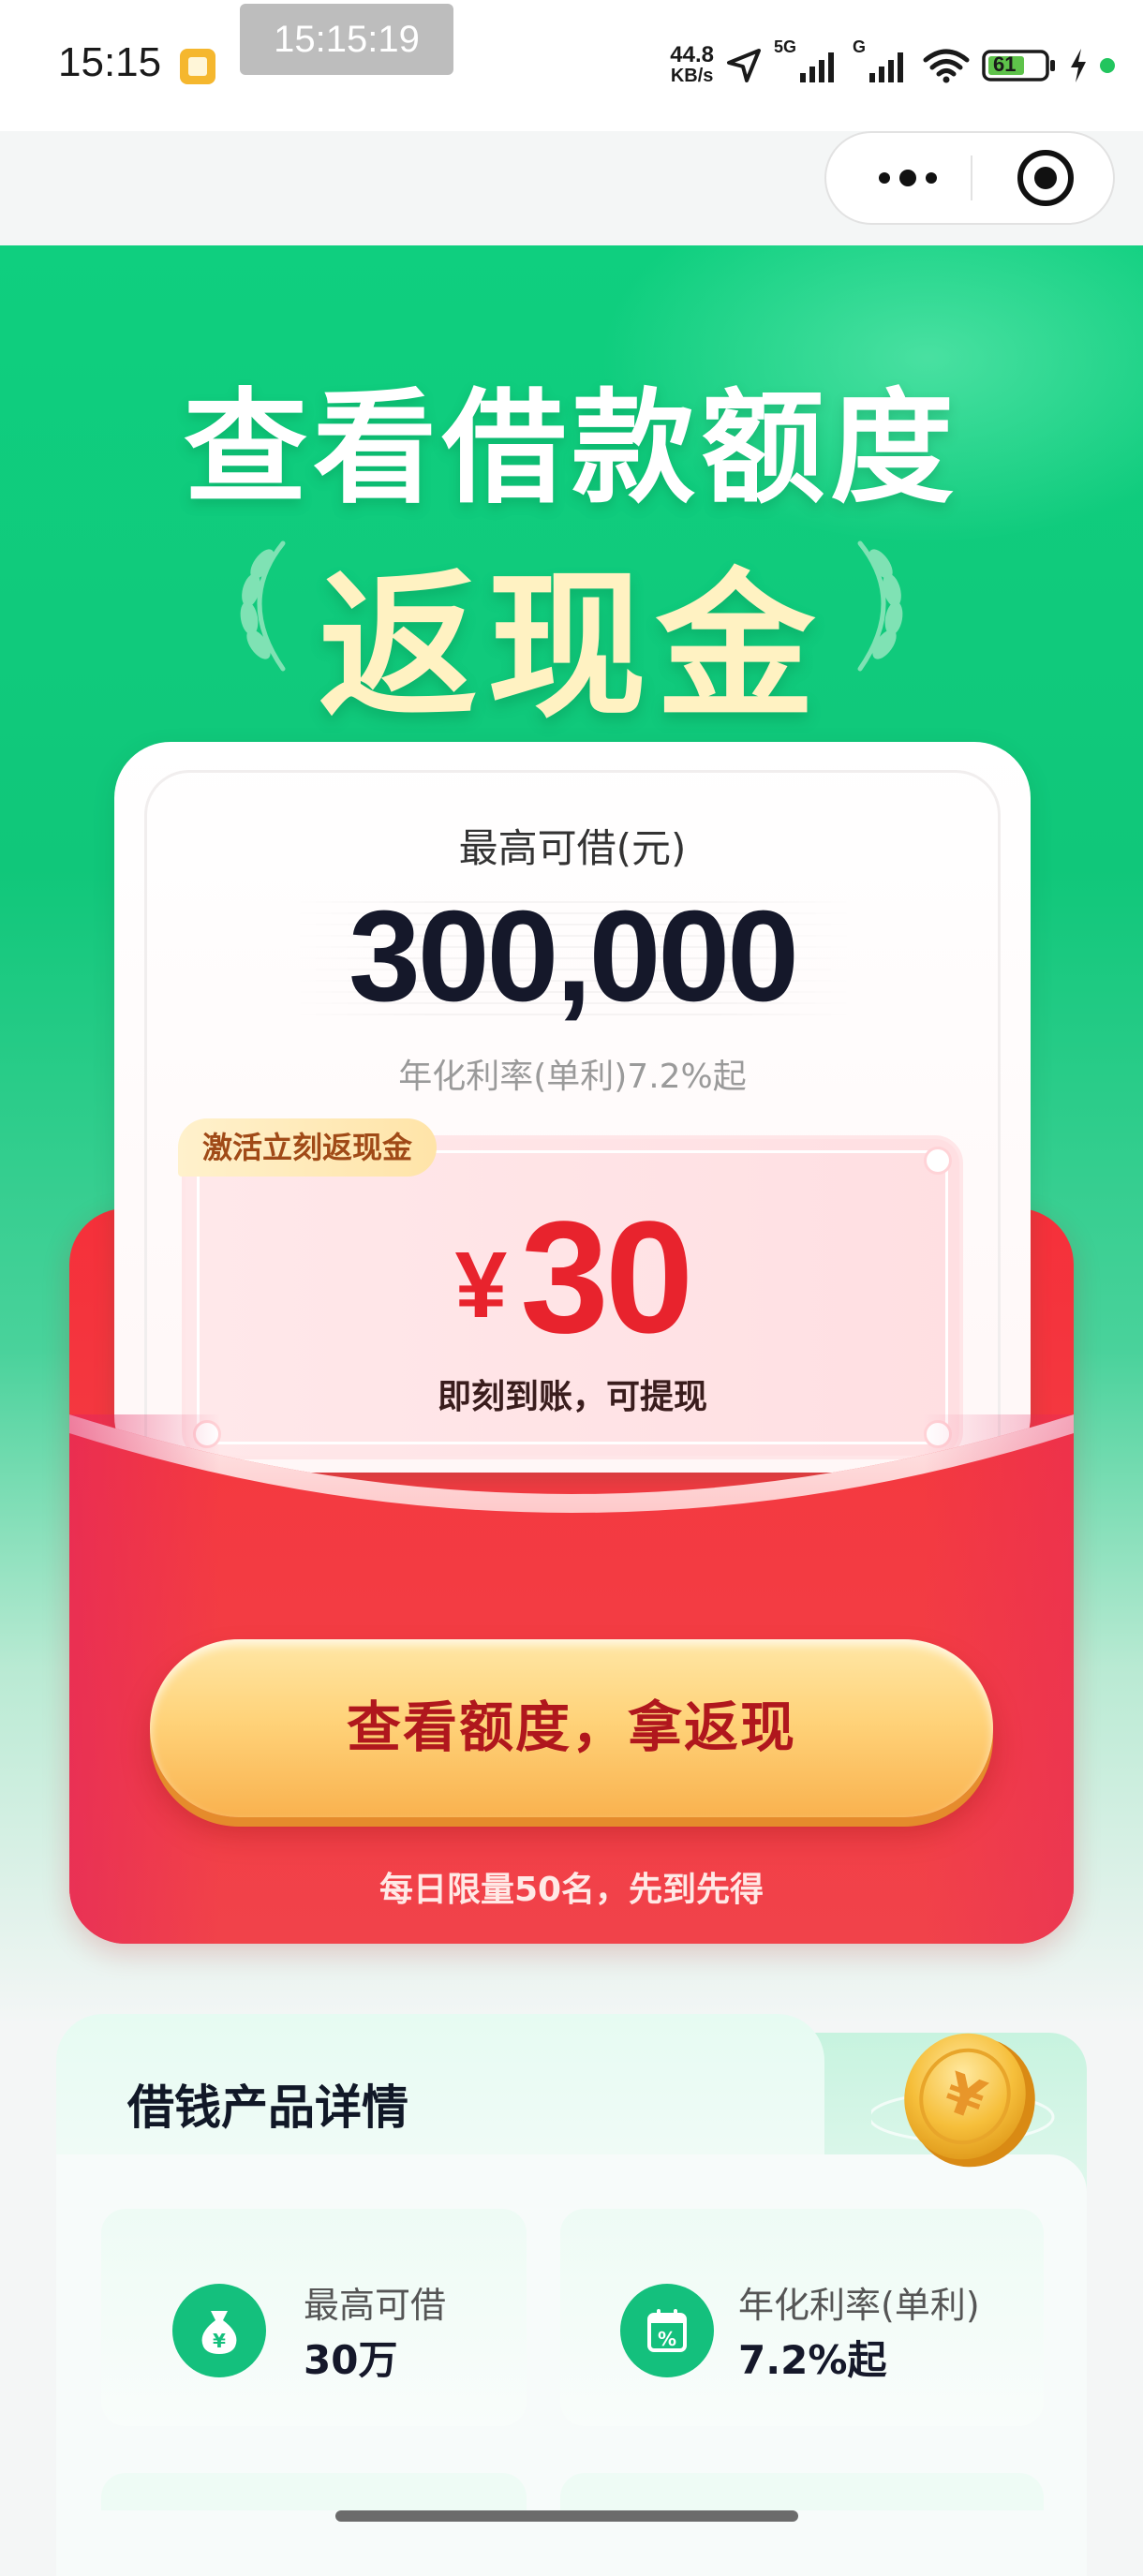  I want to click on coupon-note: 即刻到账，可提现, so click(572, 1397).